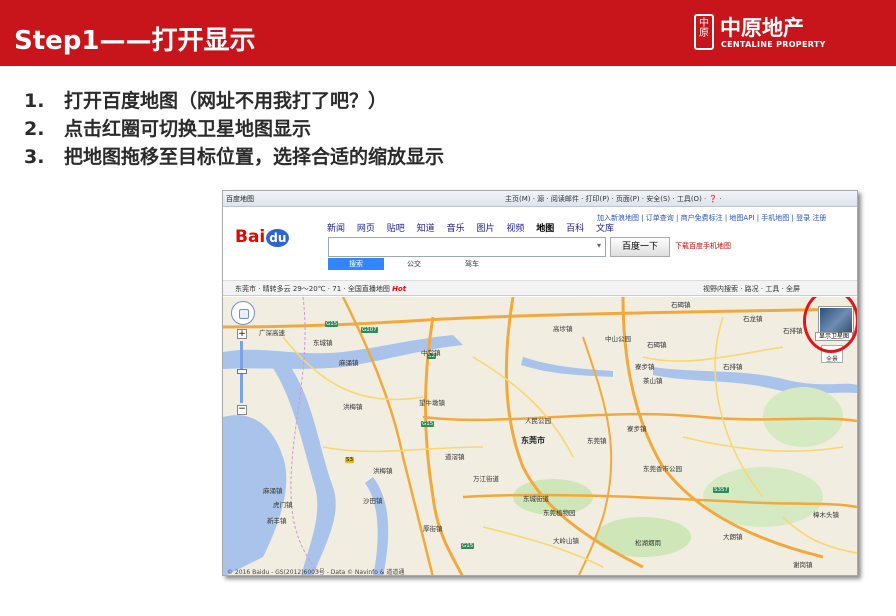 The image size is (896, 616). What do you see at coordinates (640, 247) in the screenshot?
I see `search-button: 百度一下` at bounding box center [640, 247].